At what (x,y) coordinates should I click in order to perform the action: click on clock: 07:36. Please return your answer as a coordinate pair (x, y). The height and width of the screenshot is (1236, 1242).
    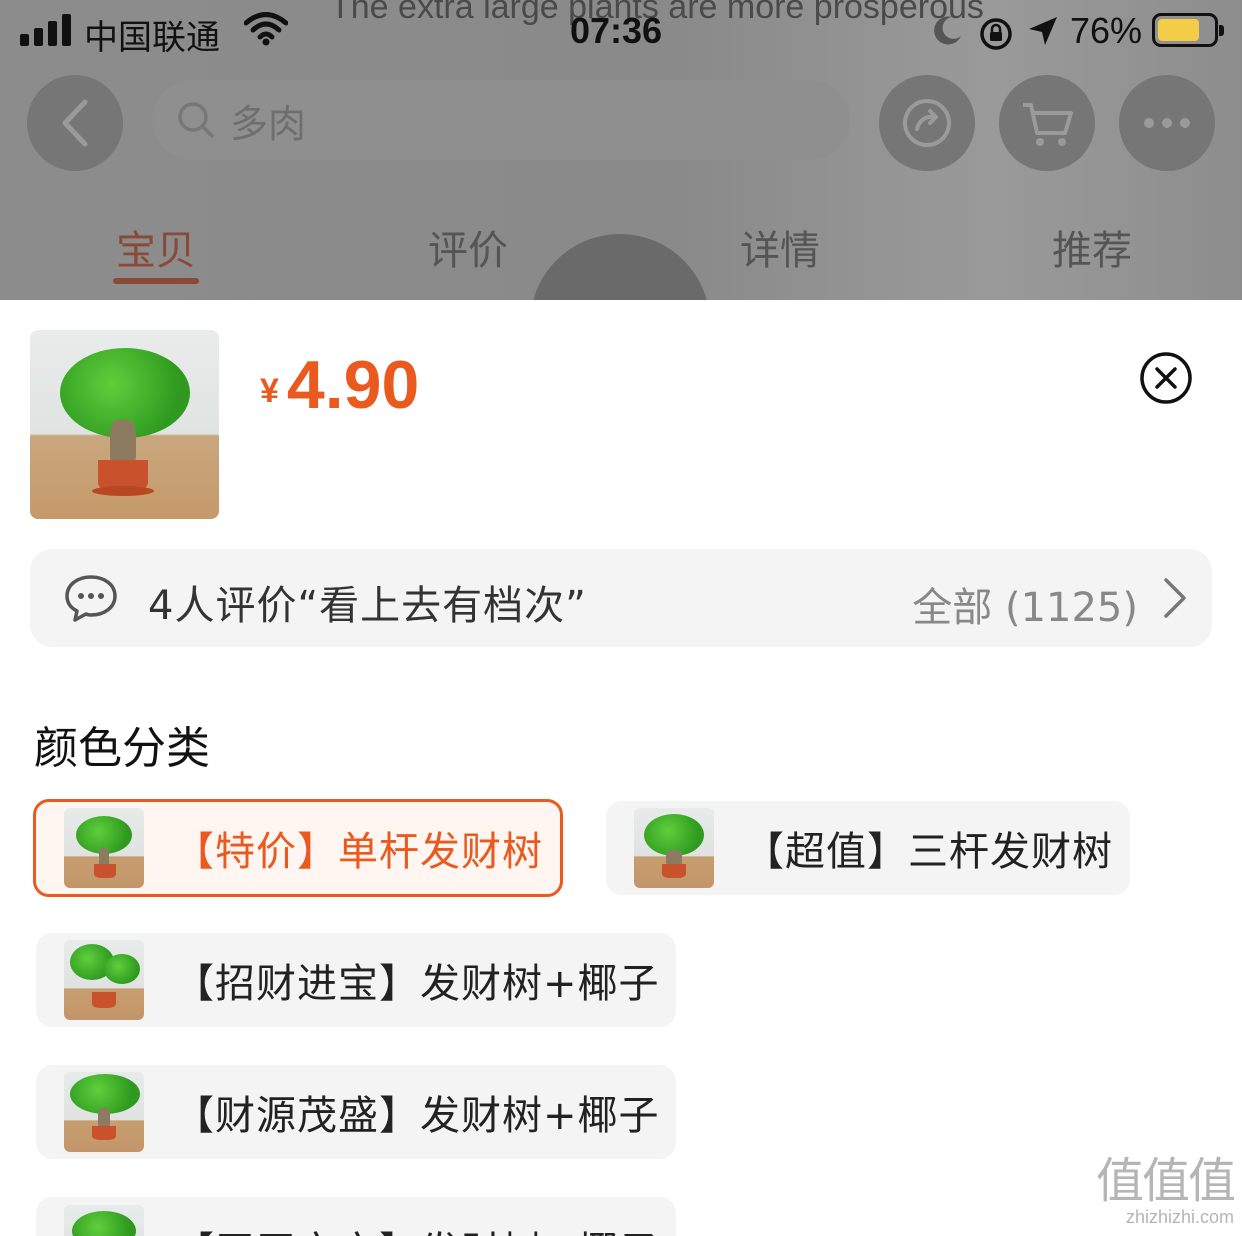
    Looking at the image, I should click on (616, 30).